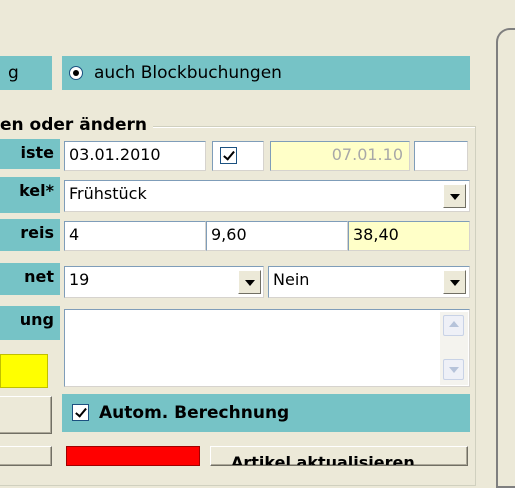 The width and height of the screenshot is (515, 488). Describe the element at coordinates (454, 282) in the screenshot. I see `calculated-dropdown-button` at that location.